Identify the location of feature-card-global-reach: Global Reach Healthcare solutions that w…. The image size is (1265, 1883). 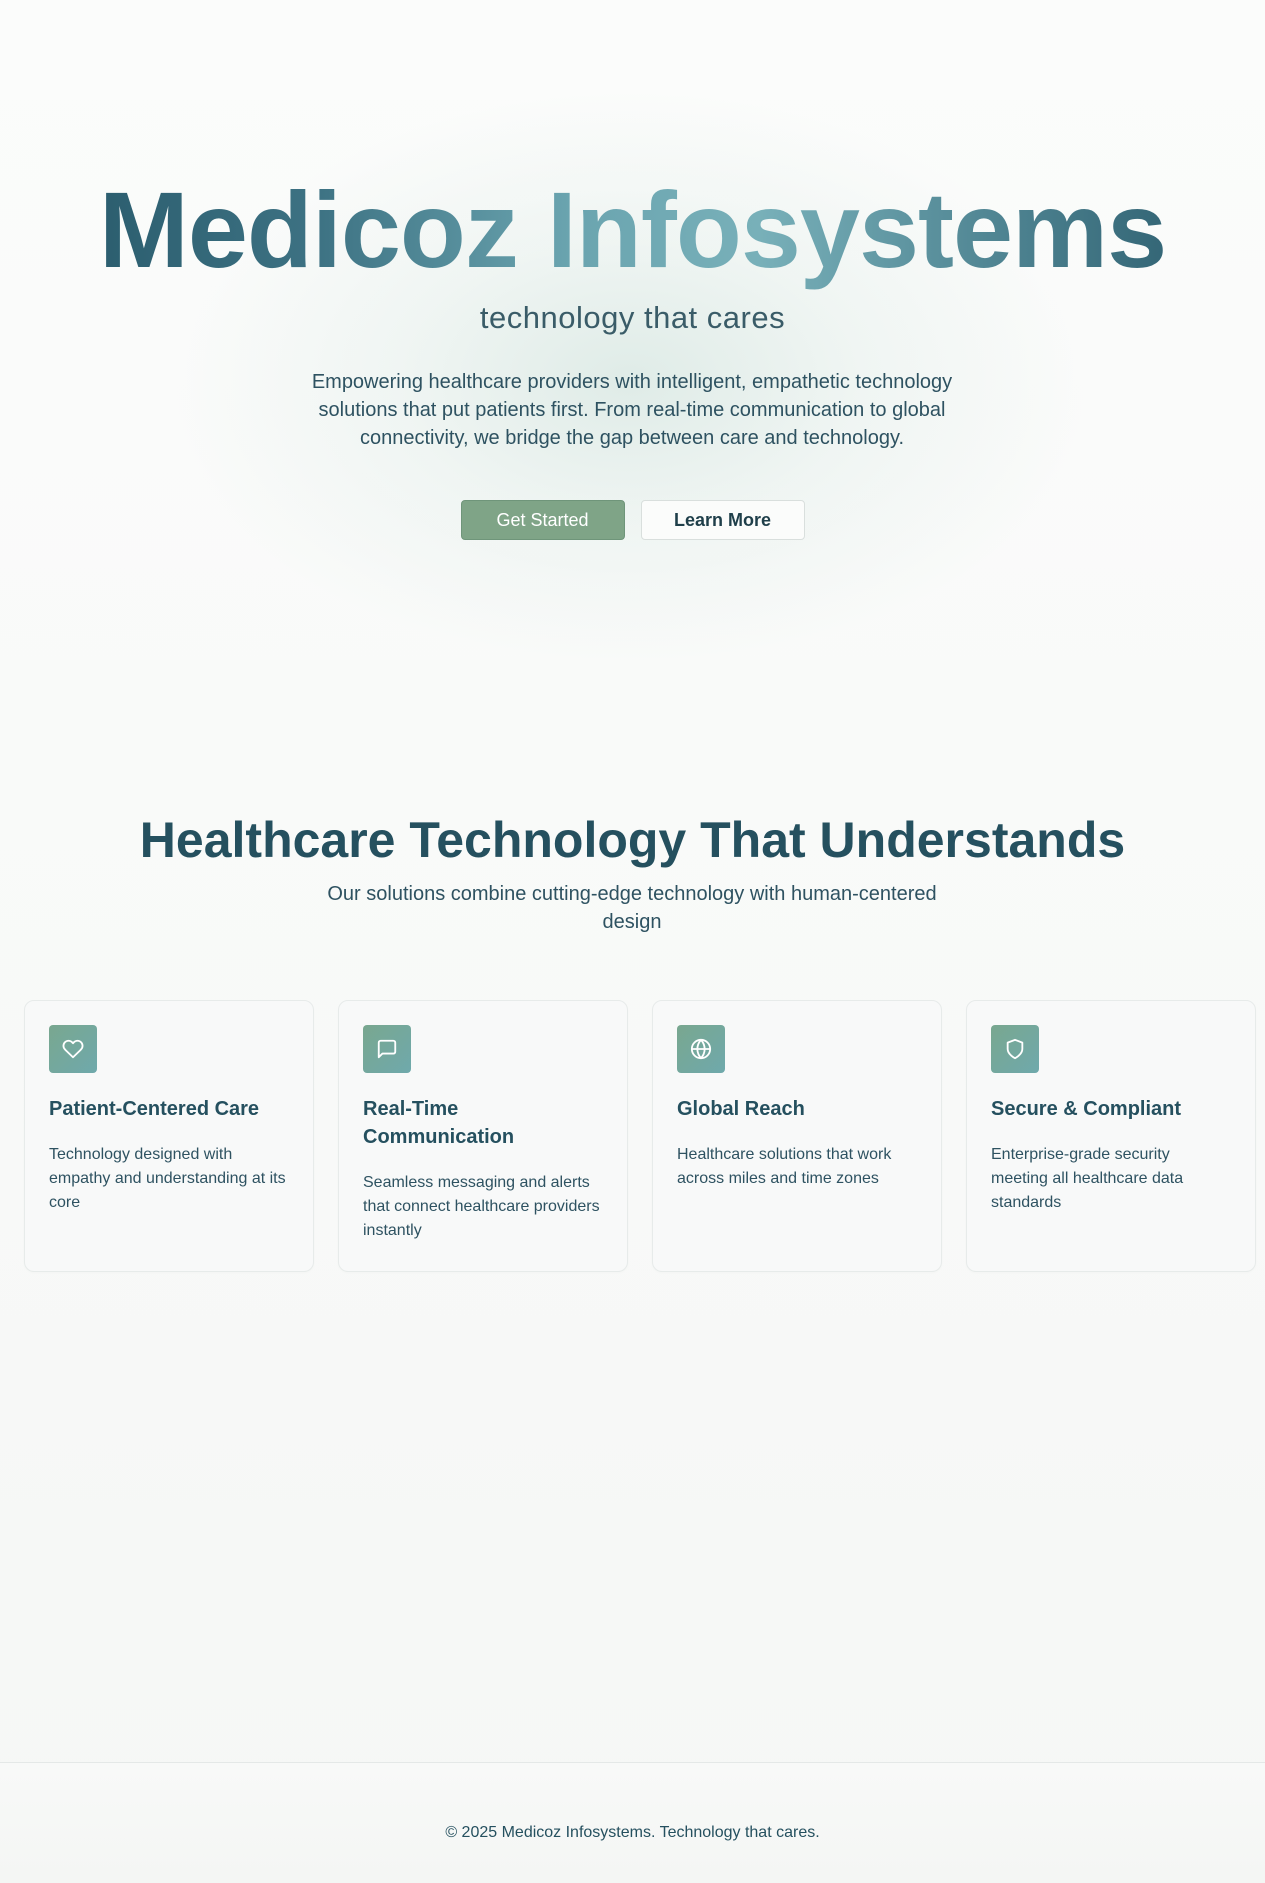
(797, 1136).